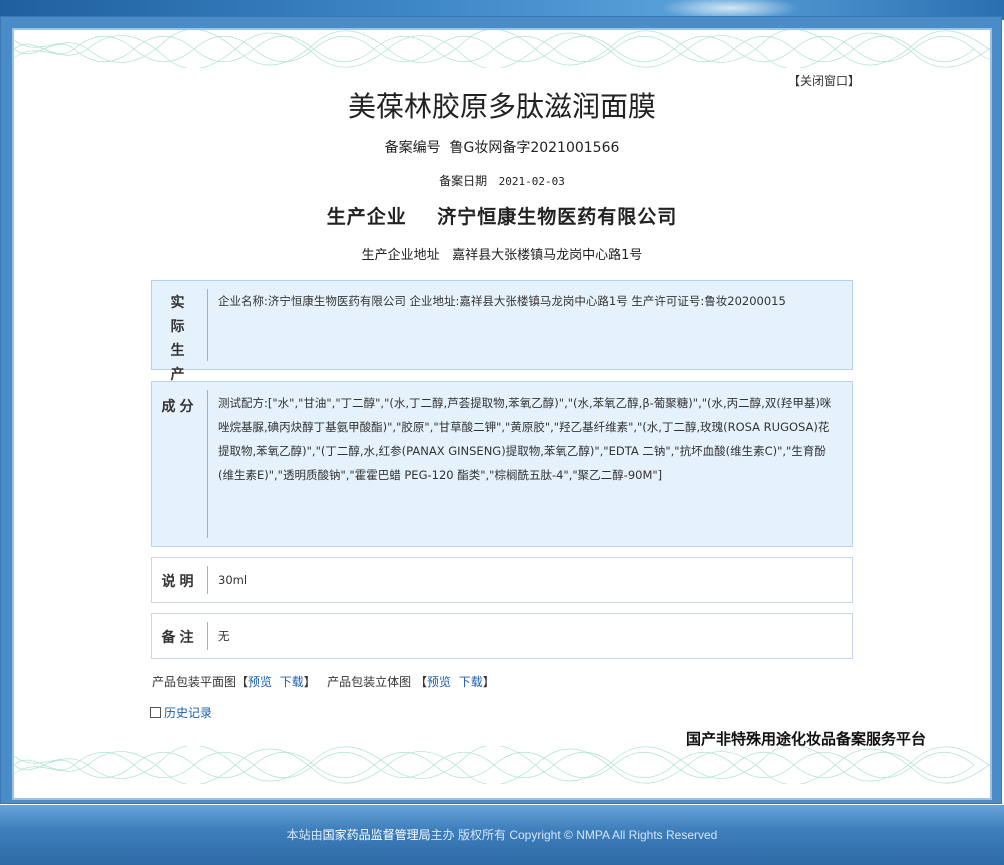 The image size is (1004, 865). What do you see at coordinates (534, 148) in the screenshot?
I see `registration-value: 鲁G妆网备字2021001566` at bounding box center [534, 148].